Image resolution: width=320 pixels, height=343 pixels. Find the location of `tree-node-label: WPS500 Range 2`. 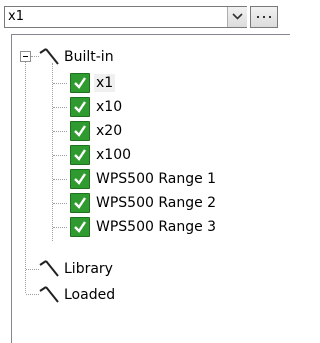

tree-node-label: WPS500 Range 2 is located at coordinates (156, 203).